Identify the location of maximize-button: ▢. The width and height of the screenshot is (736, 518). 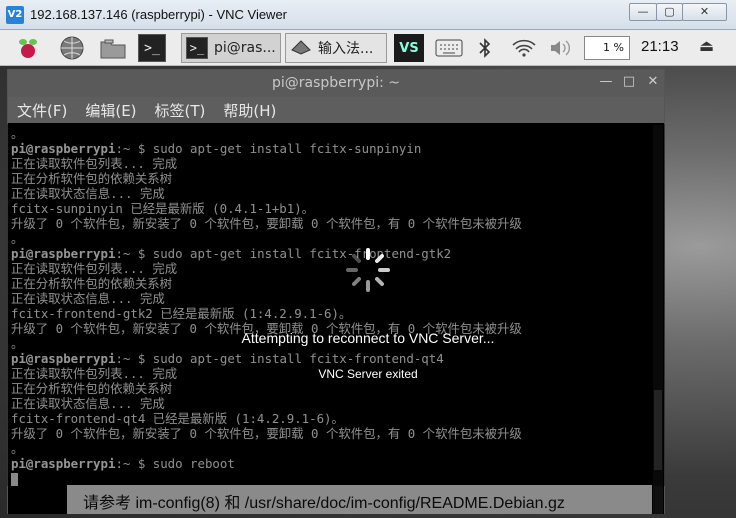
(669, 12).